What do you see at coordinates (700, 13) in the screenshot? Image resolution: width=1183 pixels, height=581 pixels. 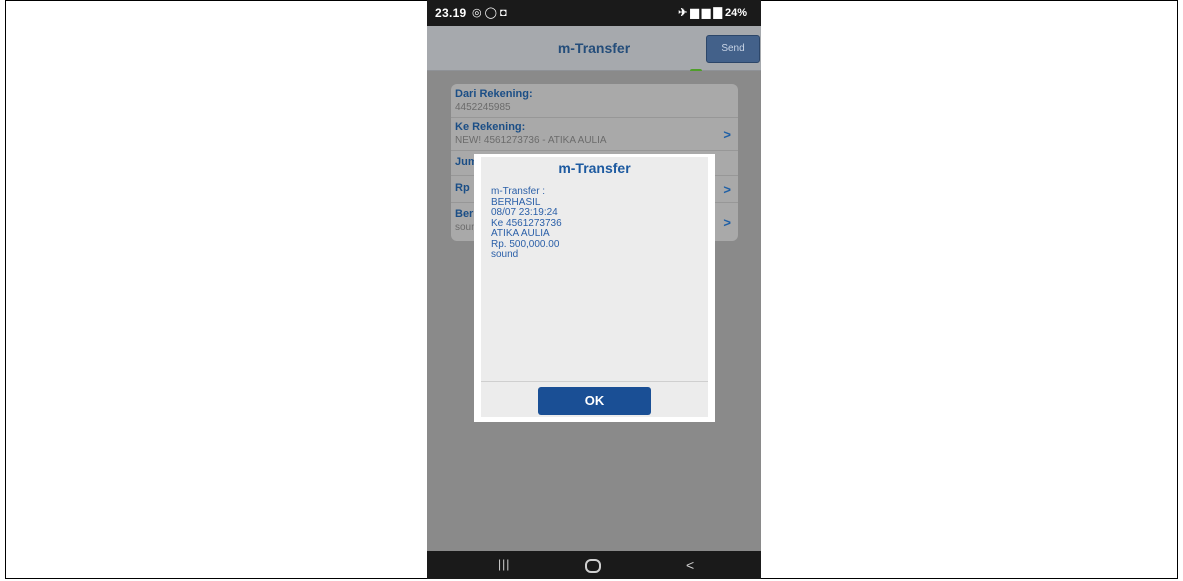 I see `signal-icons: ✈ ▆ ▆ ▇` at bounding box center [700, 13].